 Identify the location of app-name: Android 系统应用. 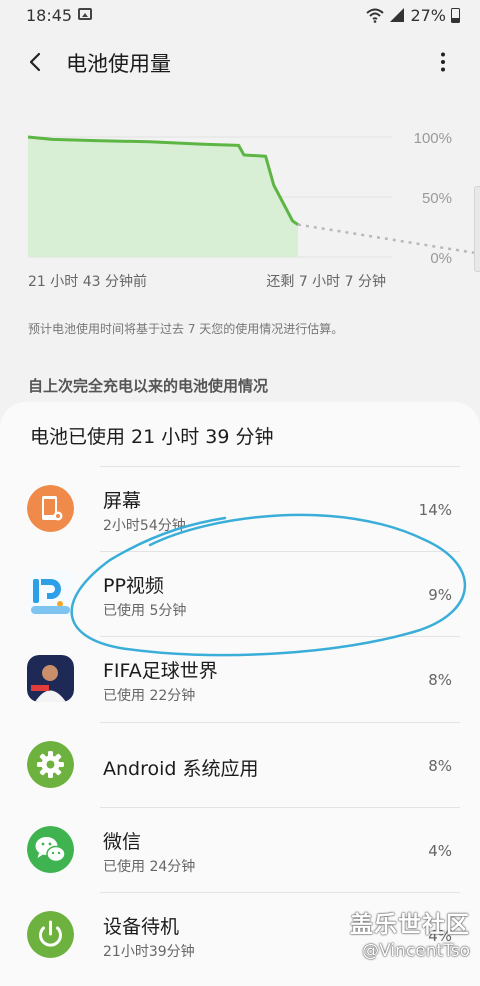
(181, 769).